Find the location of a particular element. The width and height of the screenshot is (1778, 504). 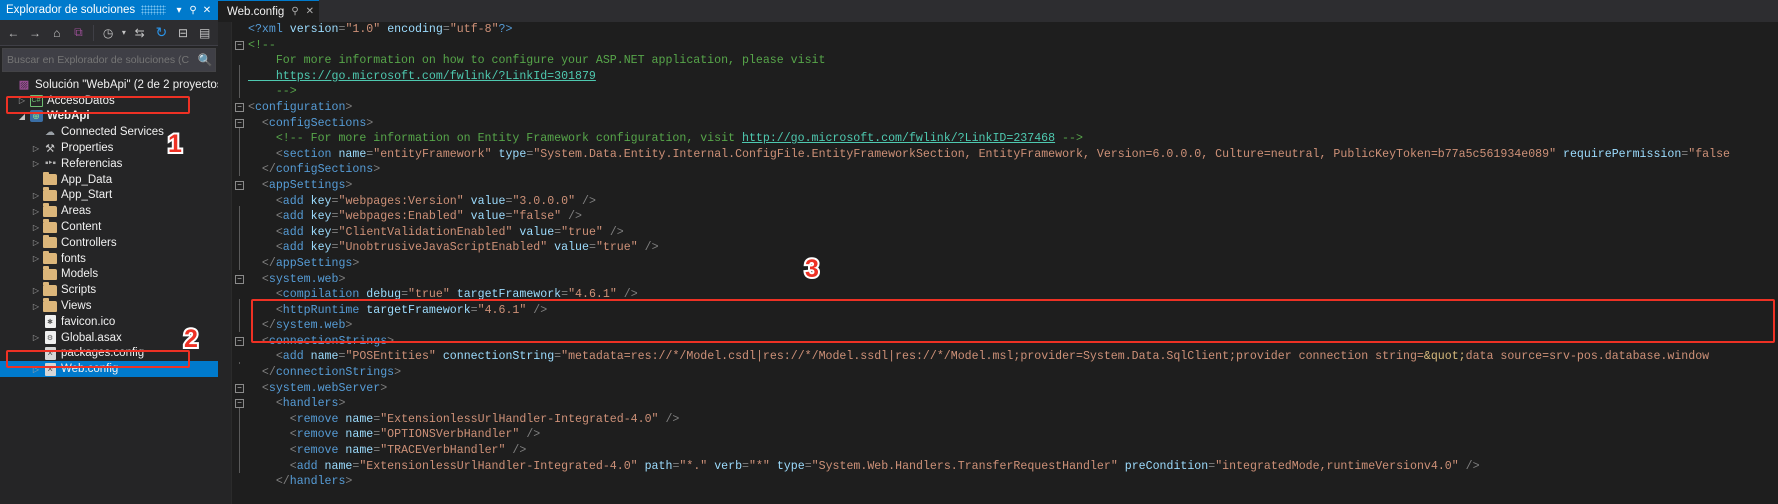

code-line: <system.web> is located at coordinates (297, 279).